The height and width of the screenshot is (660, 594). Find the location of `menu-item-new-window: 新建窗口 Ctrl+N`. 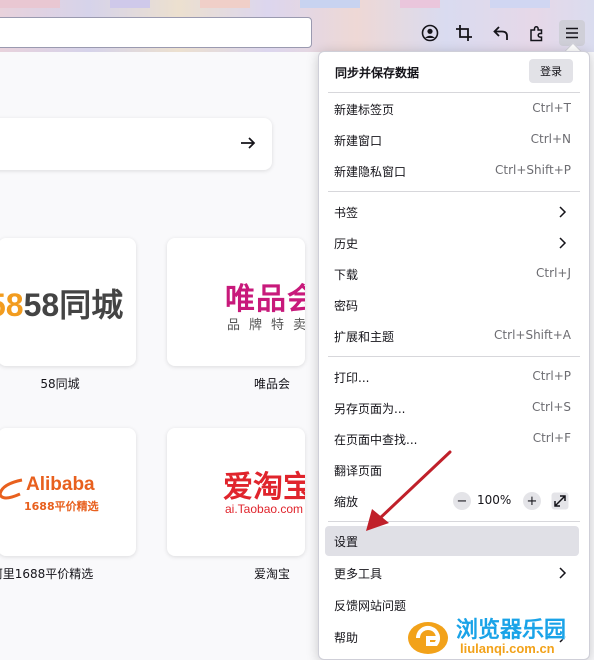

menu-item-new-window: 新建窗口 Ctrl+N is located at coordinates (452, 140).